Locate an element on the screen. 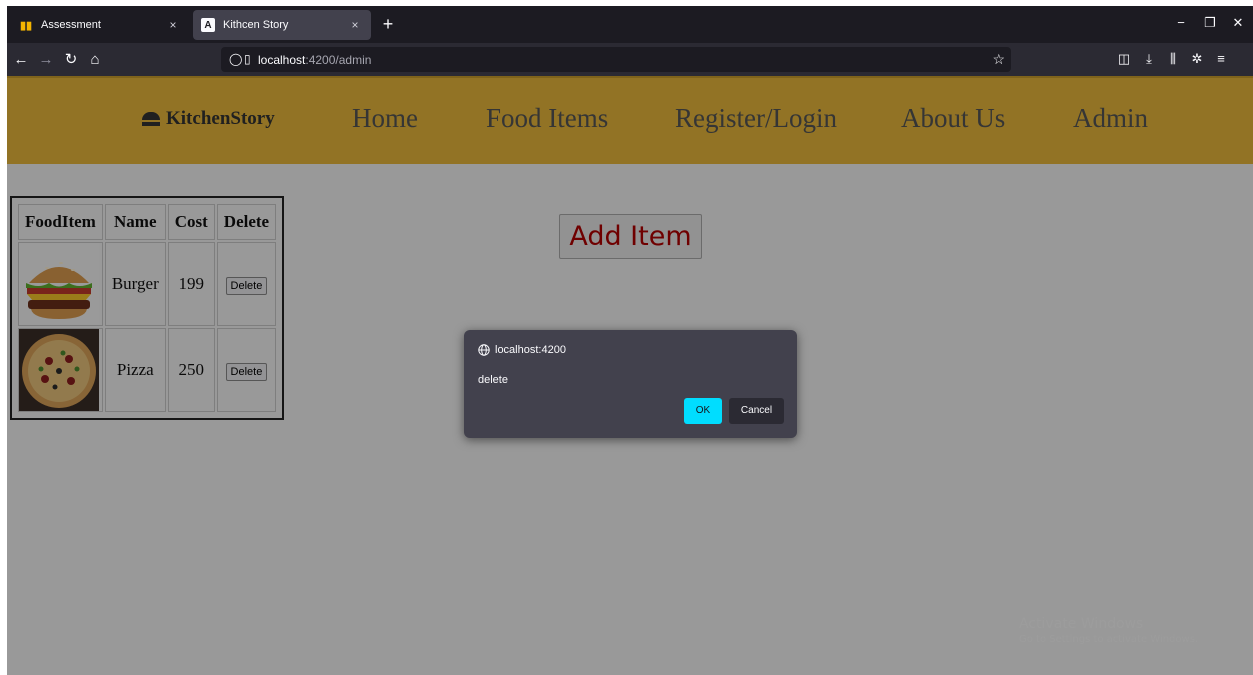 Image resolution: width=1253 pixels, height=675 pixels. dialog-origin: localhost:4200 is located at coordinates (522, 350).